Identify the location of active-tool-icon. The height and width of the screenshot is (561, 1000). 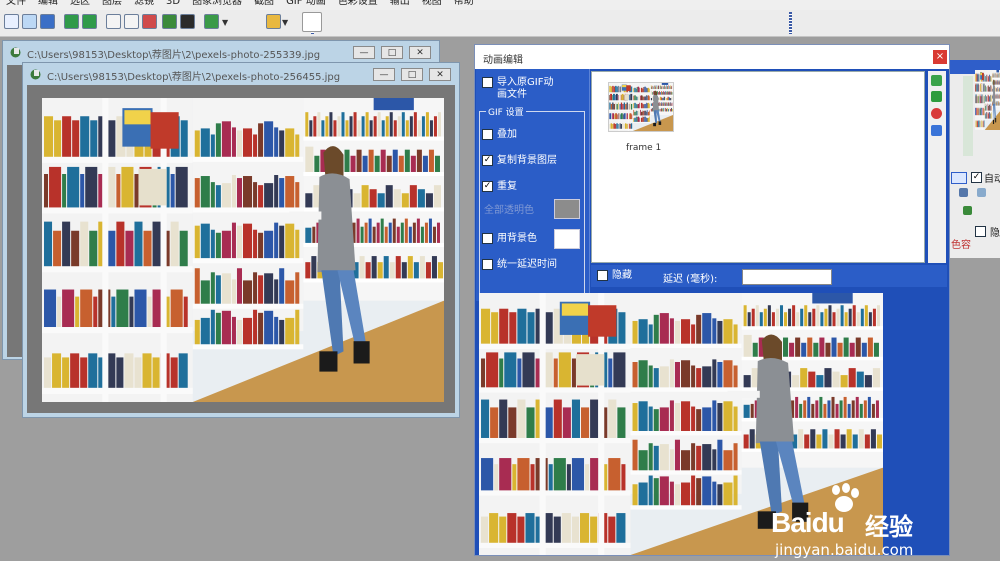
(312, 22).